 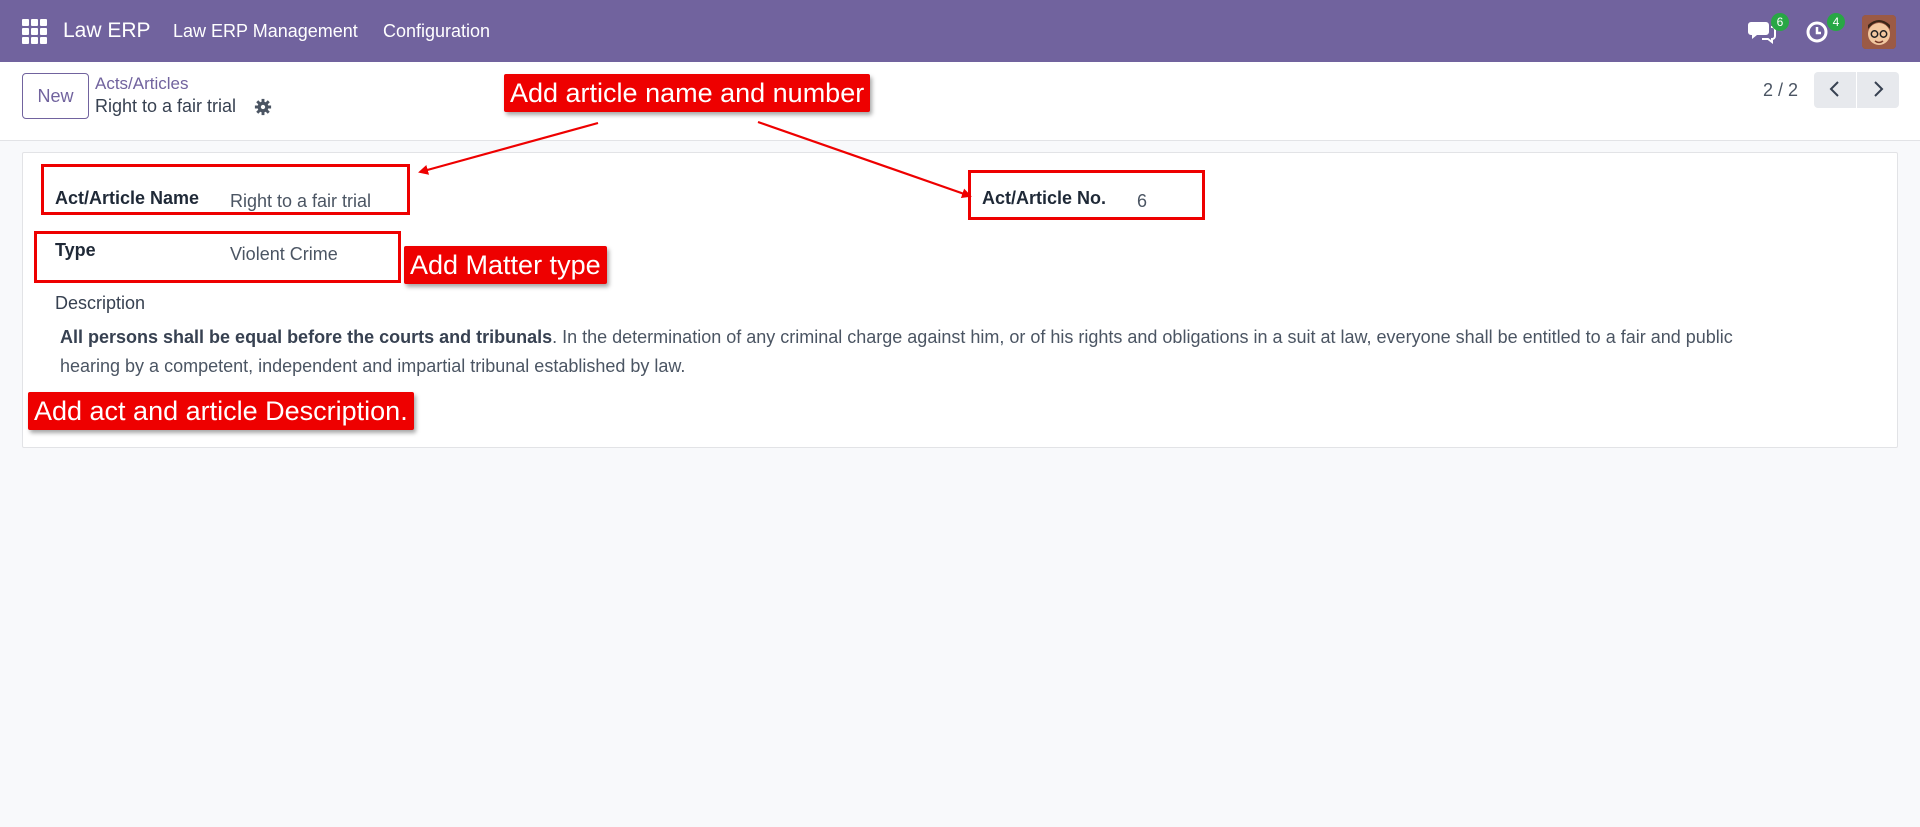 What do you see at coordinates (687, 93) in the screenshot?
I see `annotation-name-number: Add article name and number` at bounding box center [687, 93].